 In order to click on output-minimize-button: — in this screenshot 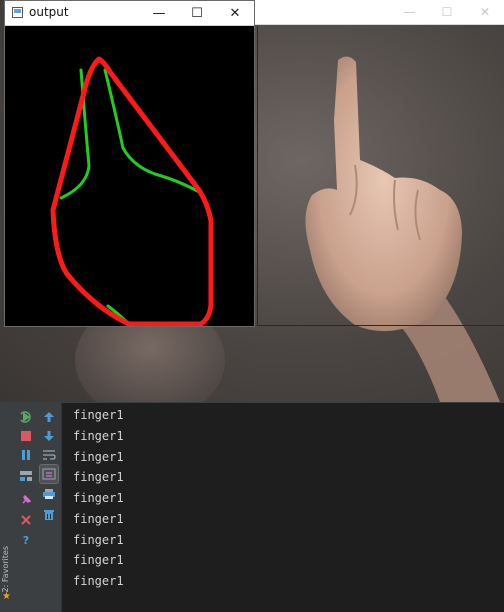, I will do `click(159, 13)`.